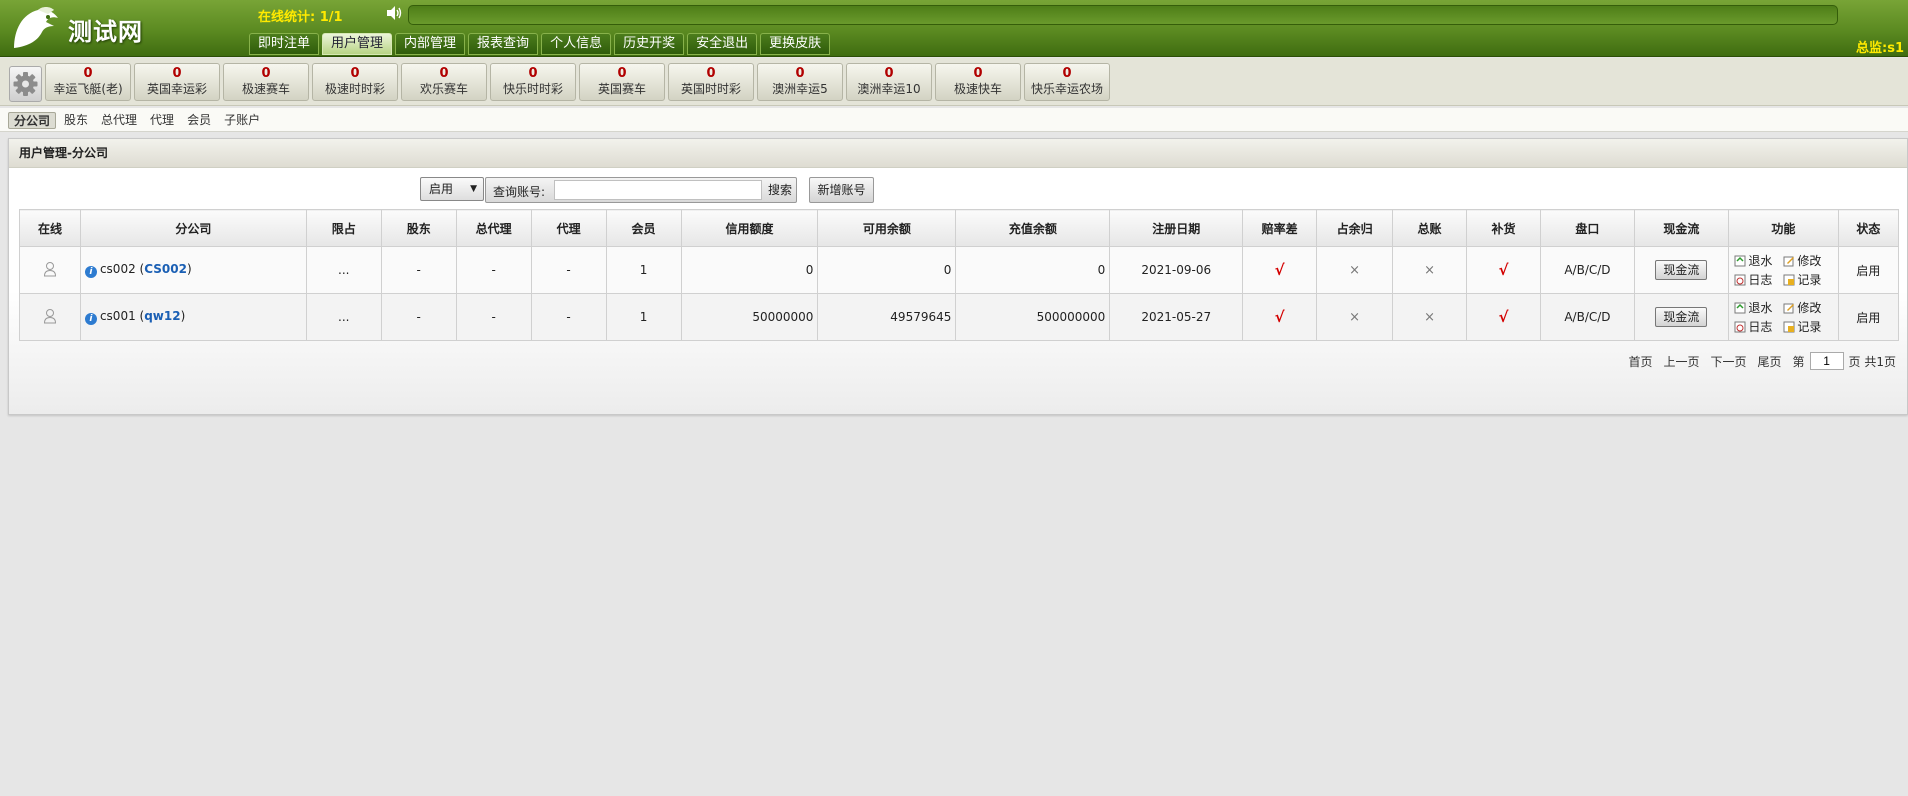 The width and height of the screenshot is (1908, 796). What do you see at coordinates (1872, 361) in the screenshot?
I see `page-suffix: 页 共1页` at bounding box center [1872, 361].